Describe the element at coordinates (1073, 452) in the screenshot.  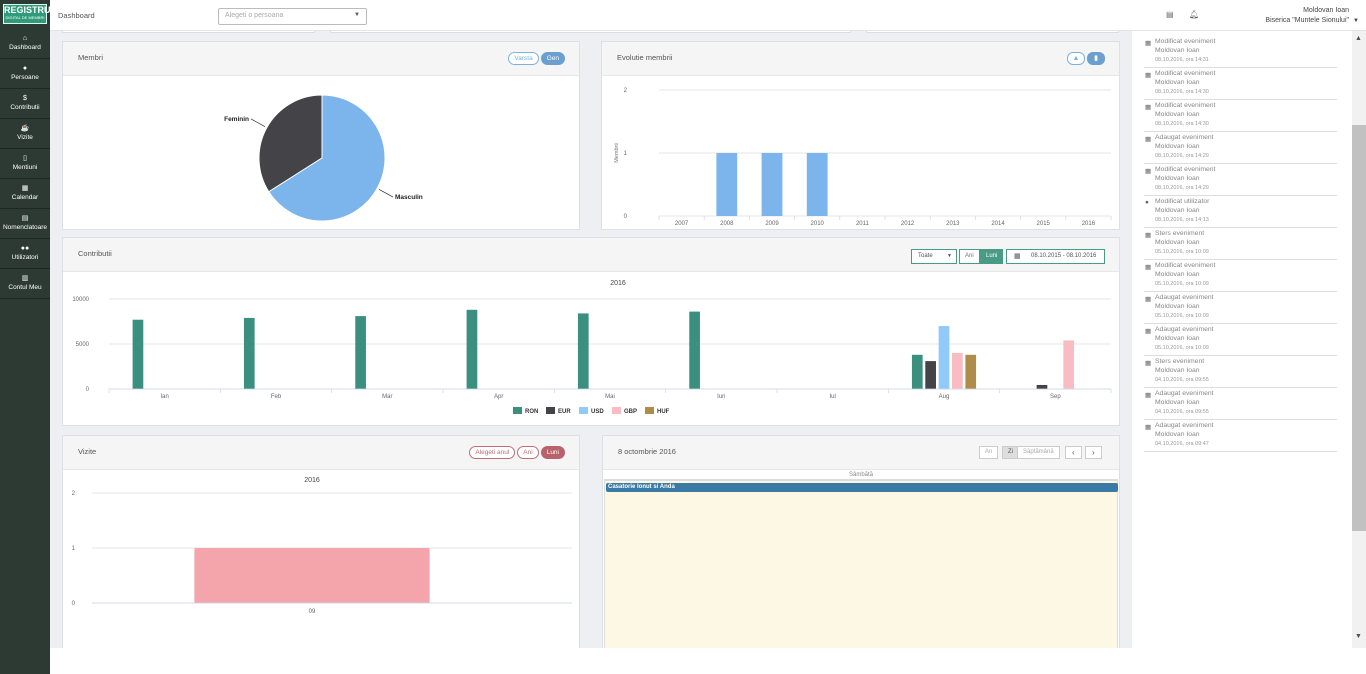
I see `calendar-prev-button: ‹` at that location.